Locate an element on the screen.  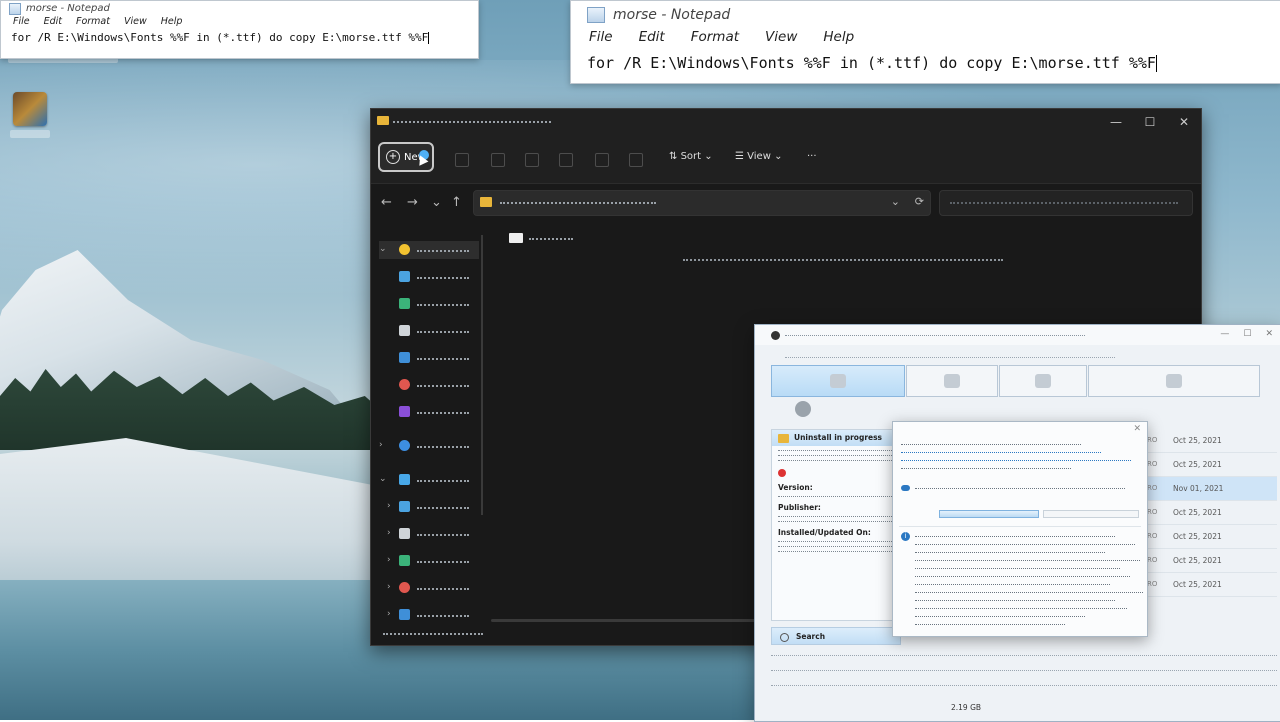
refresh-icon: ⟳ is located at coordinates (919, 201).